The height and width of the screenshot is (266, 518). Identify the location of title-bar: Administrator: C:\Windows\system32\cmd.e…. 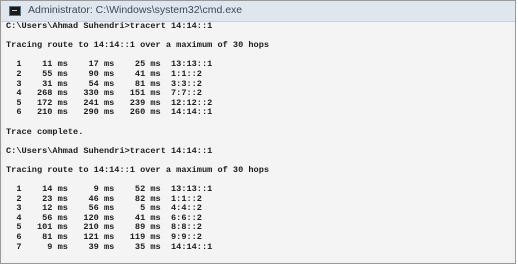
(258, 11).